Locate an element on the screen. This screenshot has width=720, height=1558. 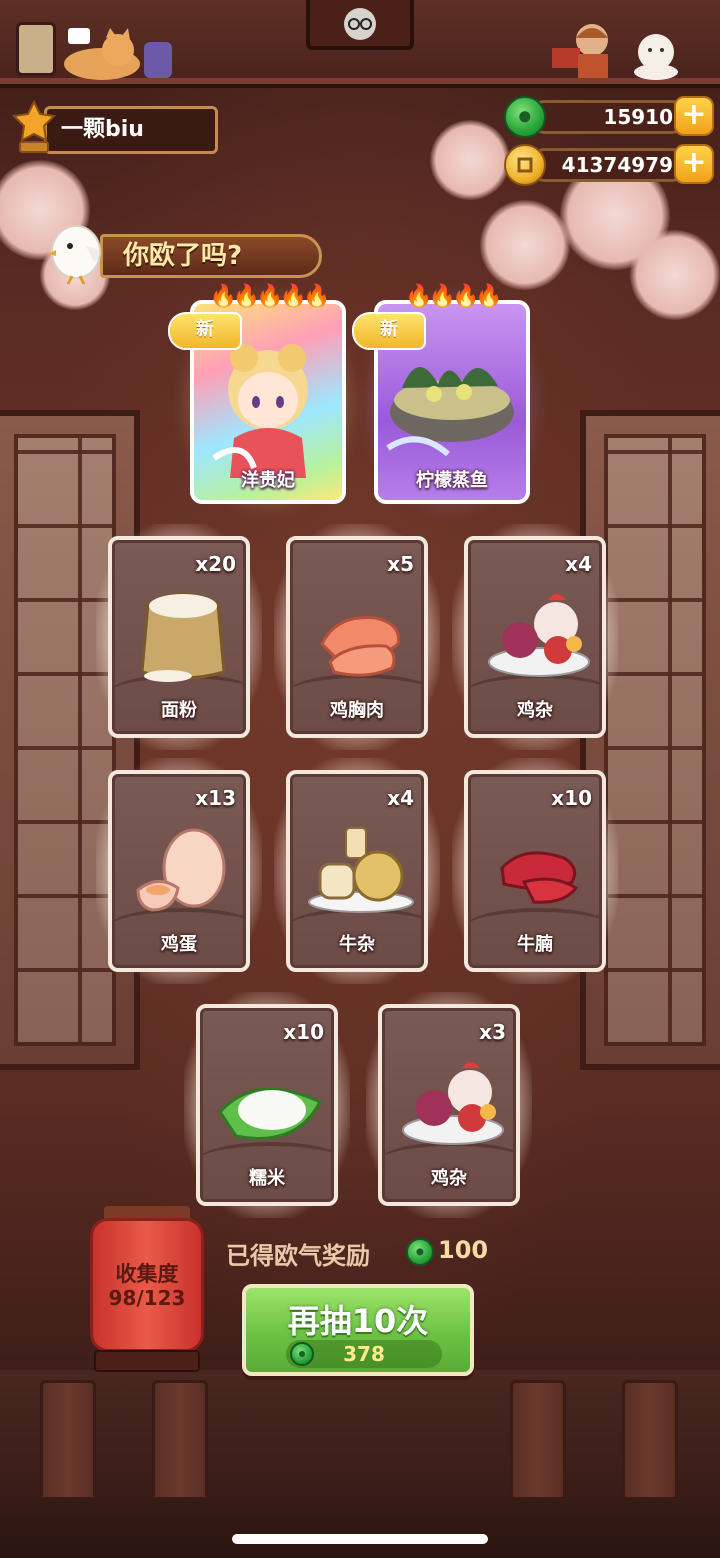
item-card-beef-brisket: x10 牛腩 is located at coordinates (535, 871).